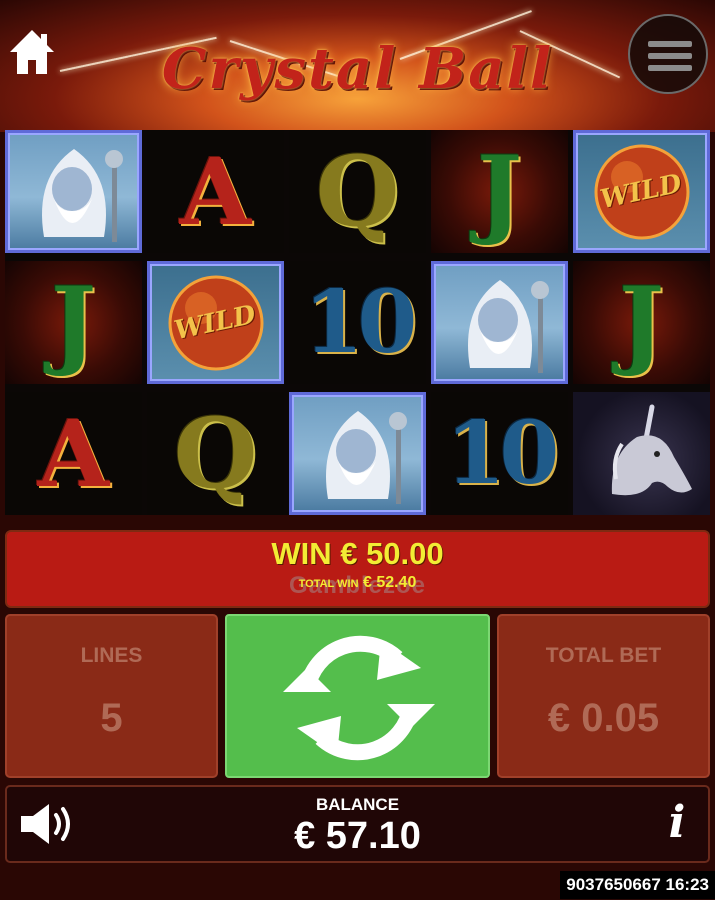  I want to click on lines-value: 5, so click(111, 718).